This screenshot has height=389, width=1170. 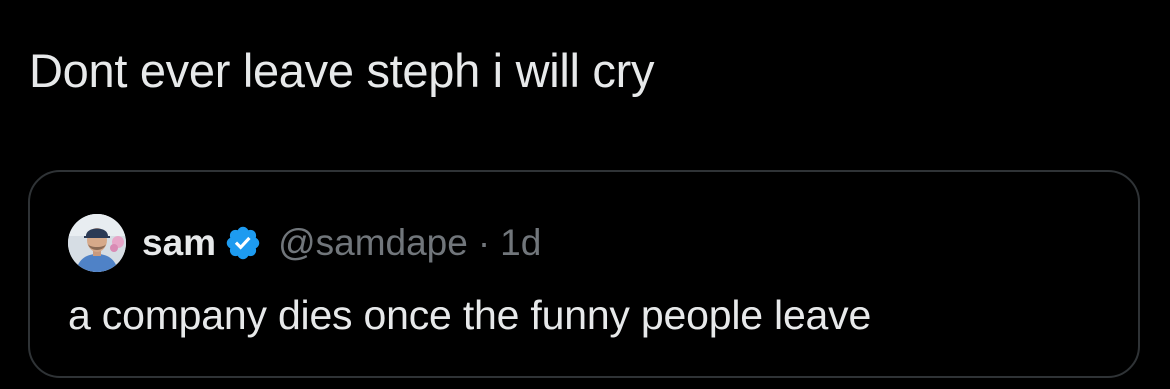 I want to click on avatar, so click(x=97, y=243).